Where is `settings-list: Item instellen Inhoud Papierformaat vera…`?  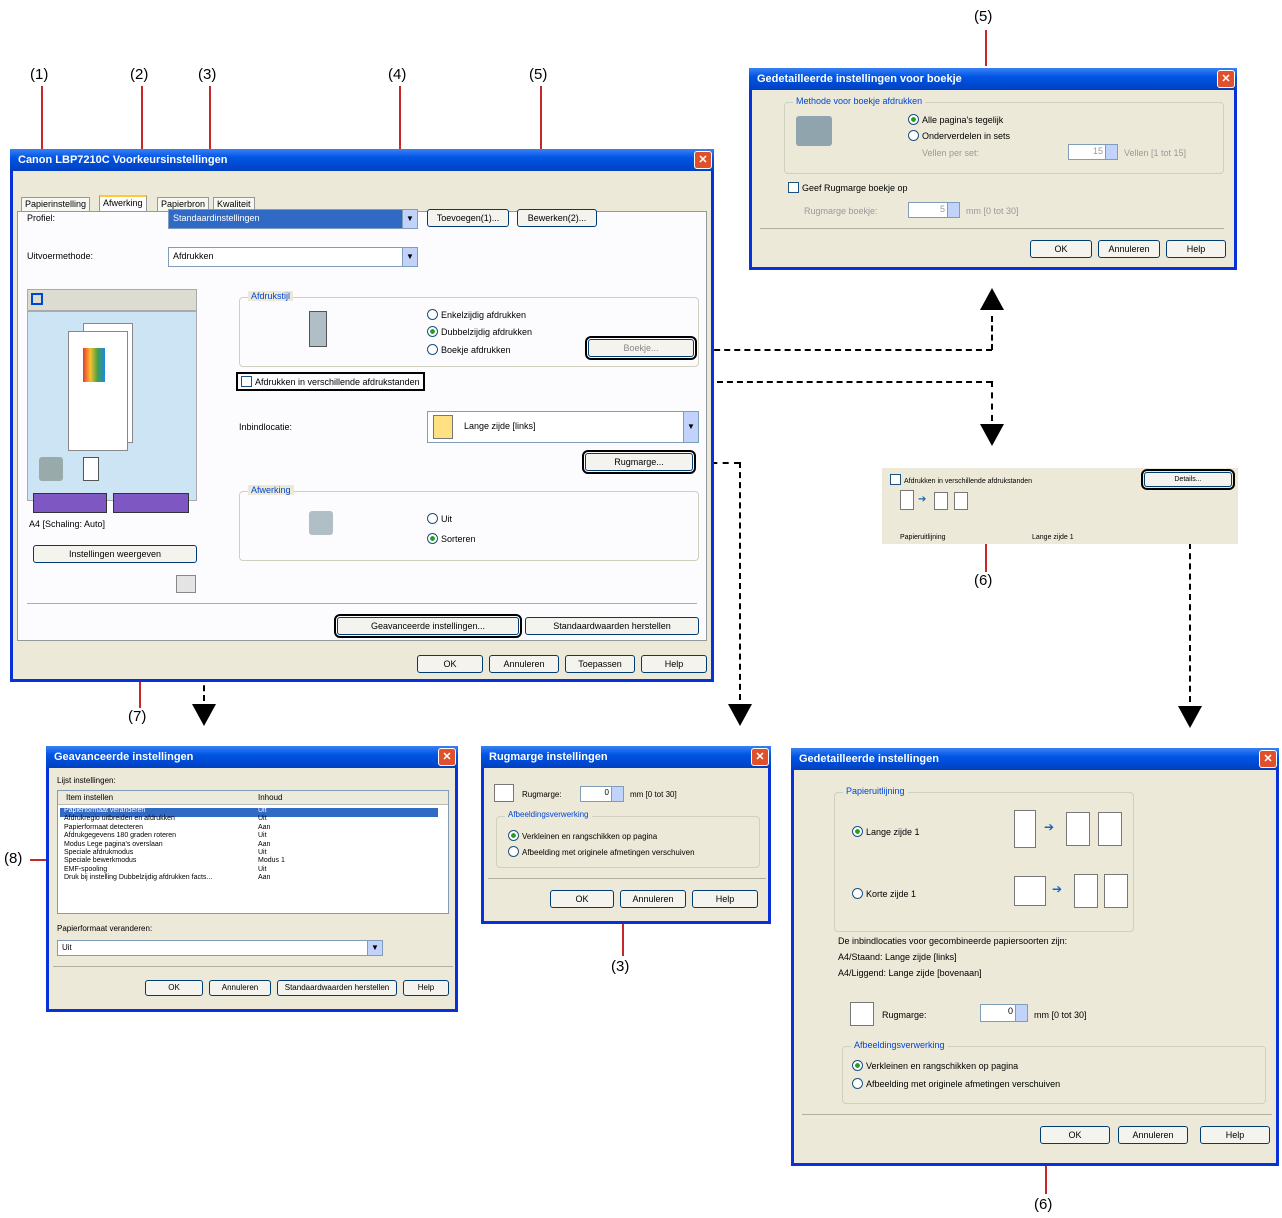 settings-list: Item instellen Inhoud Papierformaat vera… is located at coordinates (253, 852).